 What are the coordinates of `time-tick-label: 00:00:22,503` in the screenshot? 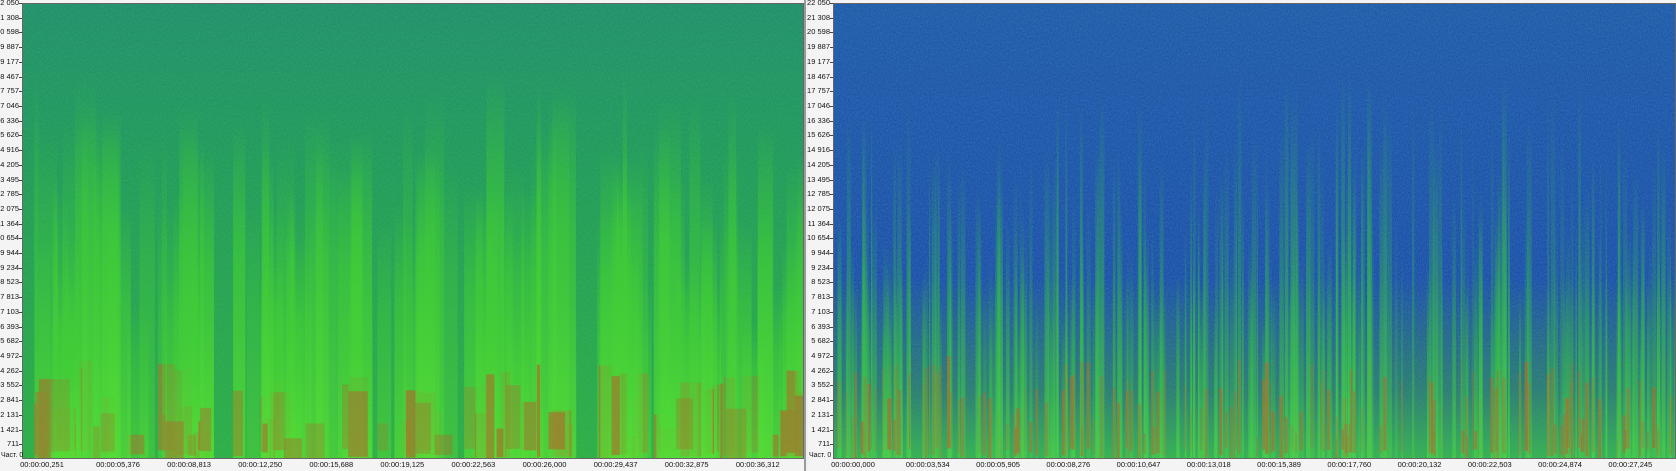 It's located at (1489, 464).